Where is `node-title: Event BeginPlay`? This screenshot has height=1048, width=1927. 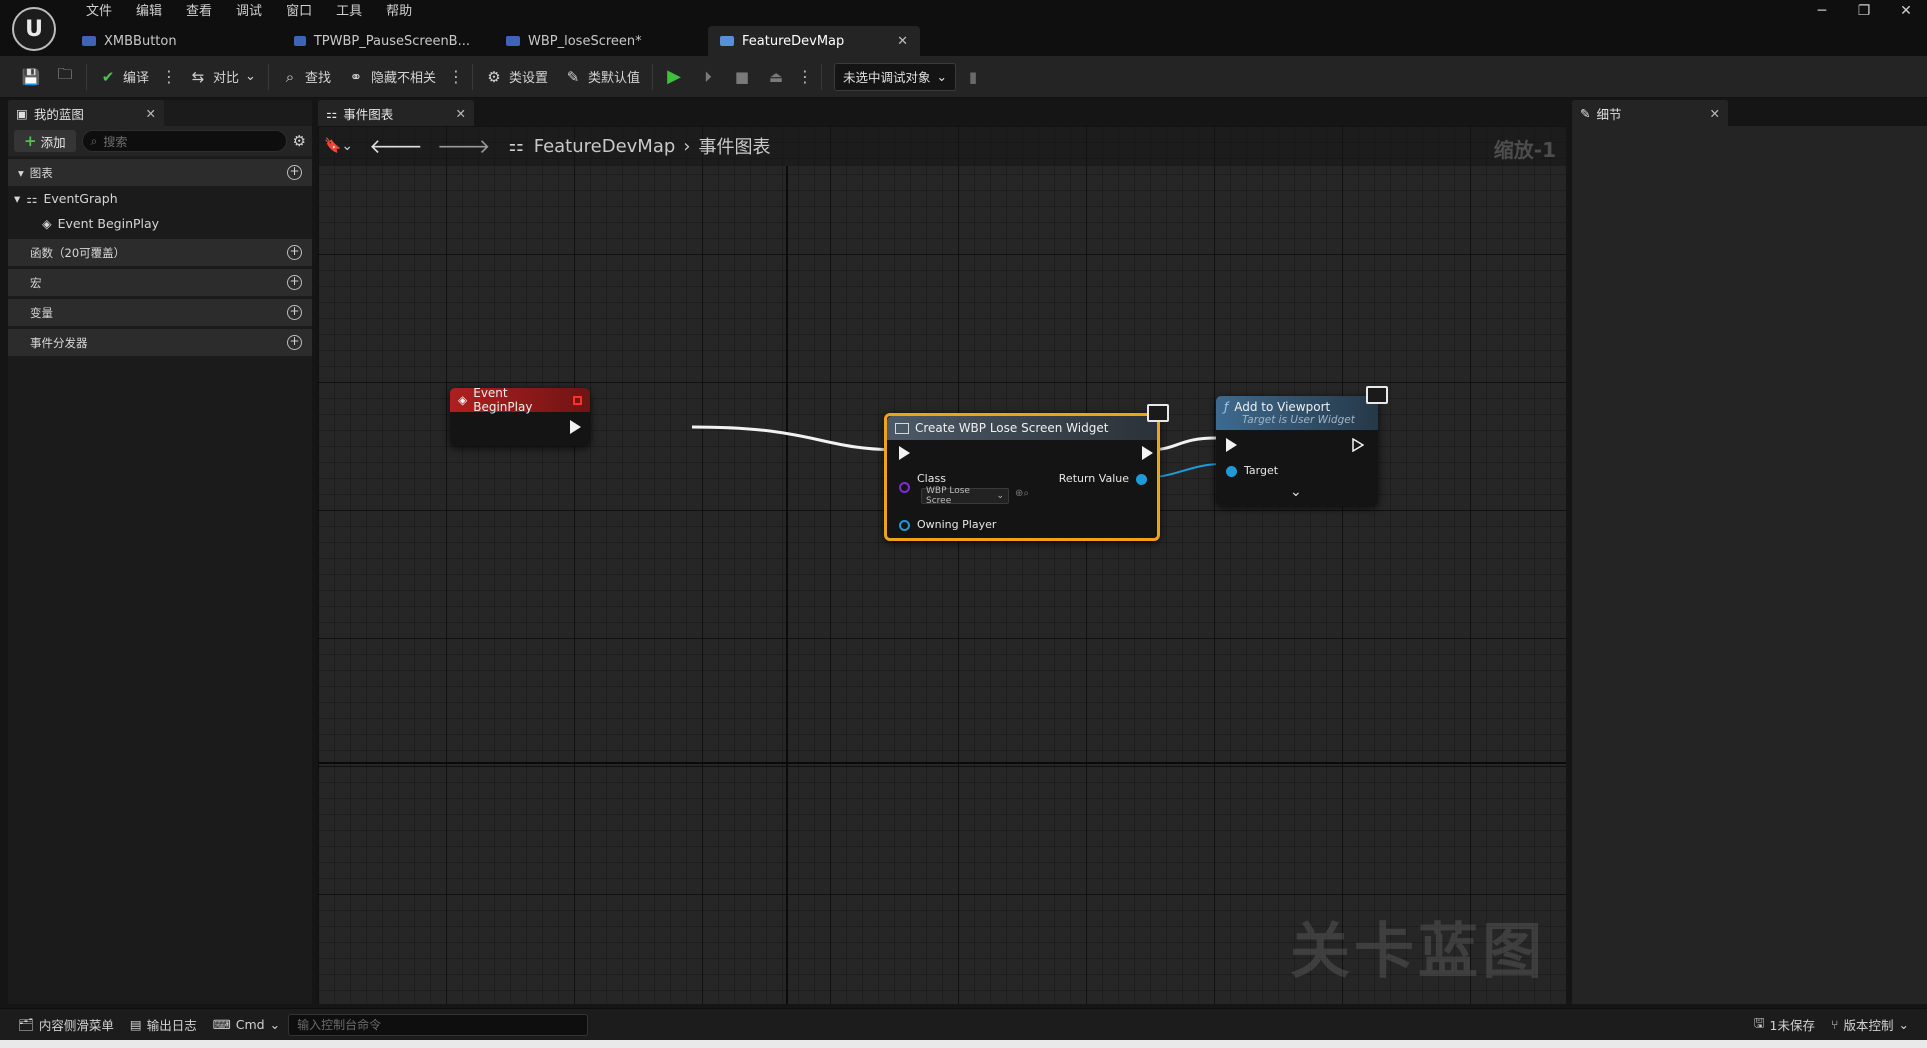
node-title: Event BeginPlay is located at coordinates (503, 400).